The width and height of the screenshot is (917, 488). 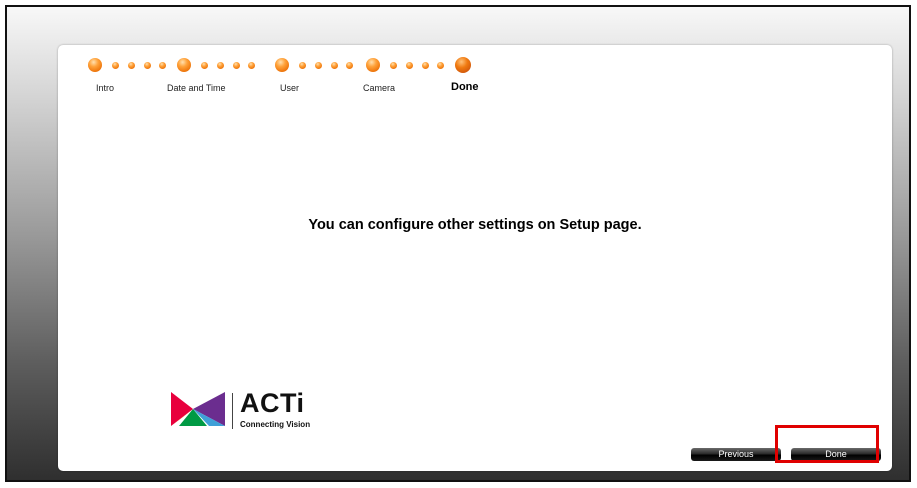 I want to click on step-dot-user, so click(x=282, y=65).